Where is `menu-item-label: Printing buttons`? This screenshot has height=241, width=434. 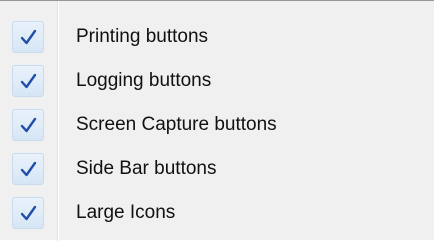
menu-item-label: Printing buttons is located at coordinates (142, 36).